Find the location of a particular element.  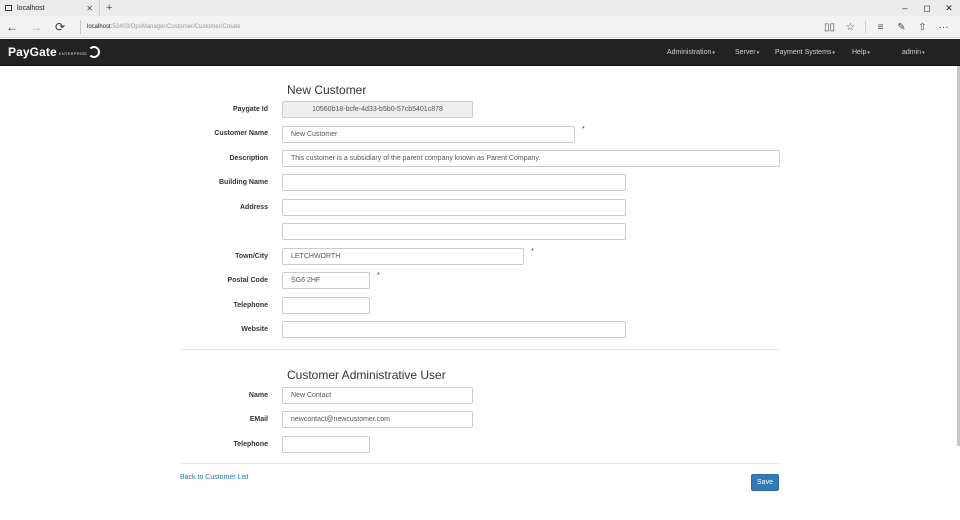

toolbar-divider is located at coordinates (865, 27).